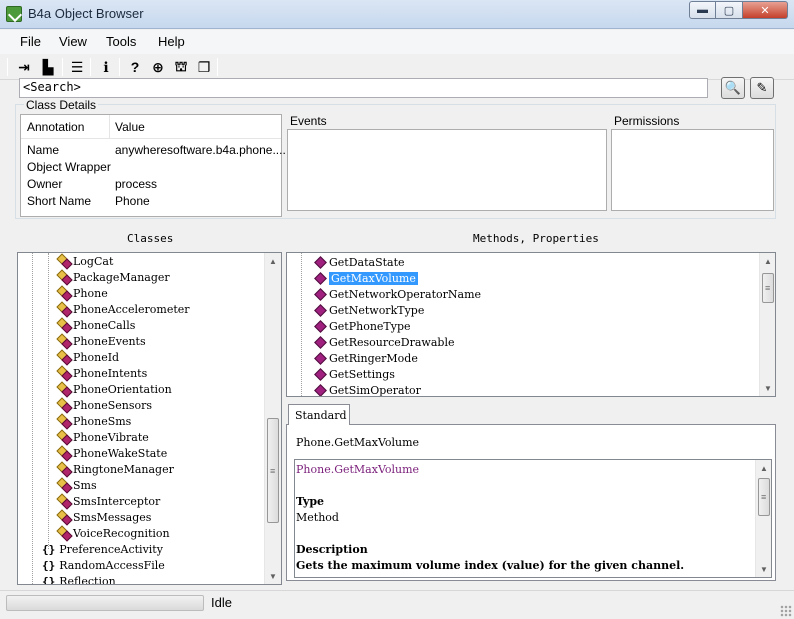 The width and height of the screenshot is (794, 619). I want to click on clear-search-button: ✎, so click(762, 88).